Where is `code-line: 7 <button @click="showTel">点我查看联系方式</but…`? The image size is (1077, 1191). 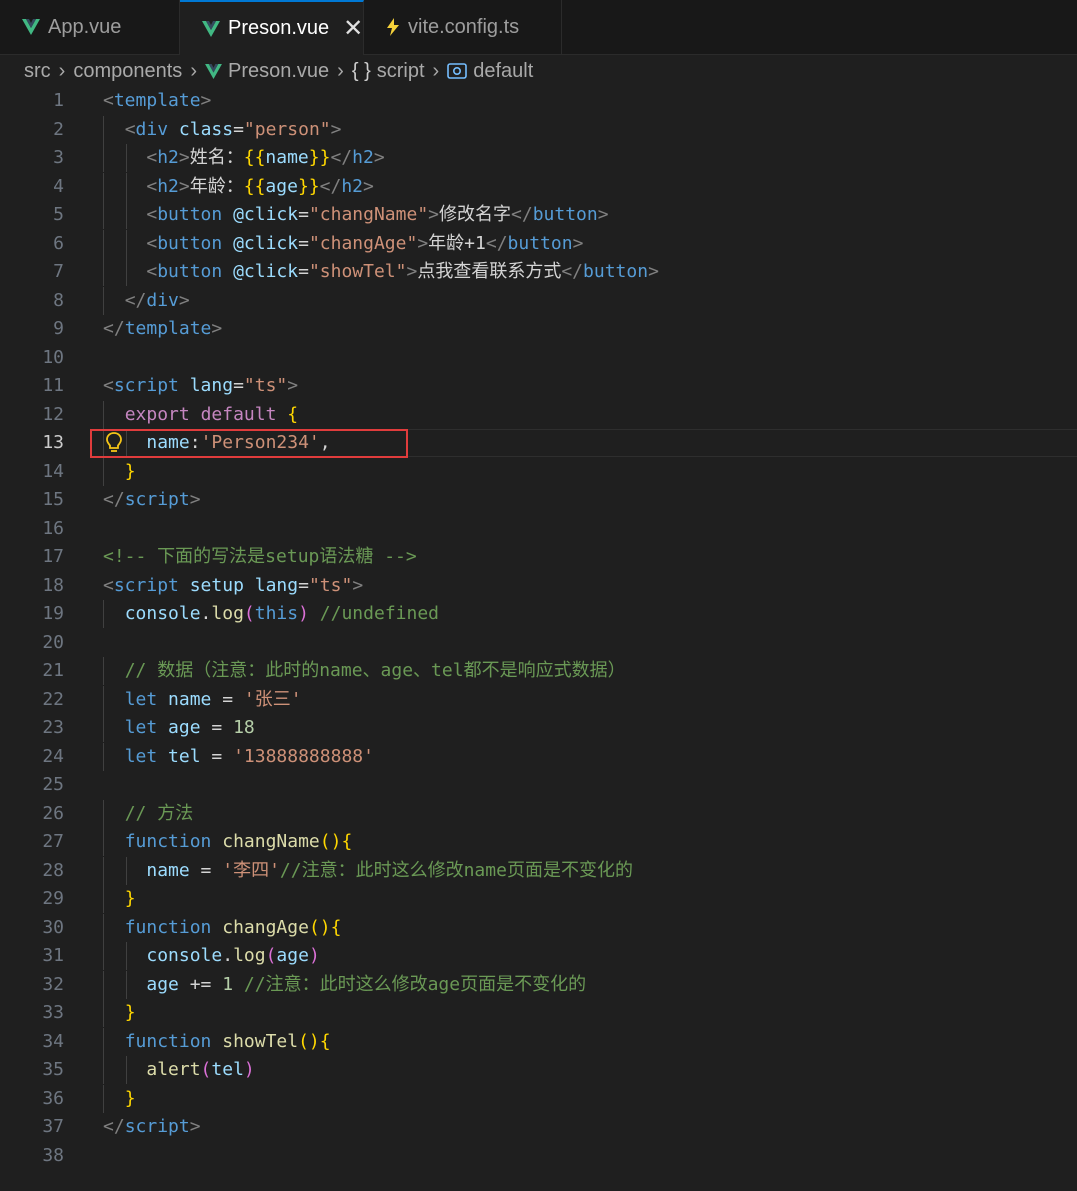 code-line: 7 <button @click="showTel">点我查看联系方式</but… is located at coordinates (538, 272).